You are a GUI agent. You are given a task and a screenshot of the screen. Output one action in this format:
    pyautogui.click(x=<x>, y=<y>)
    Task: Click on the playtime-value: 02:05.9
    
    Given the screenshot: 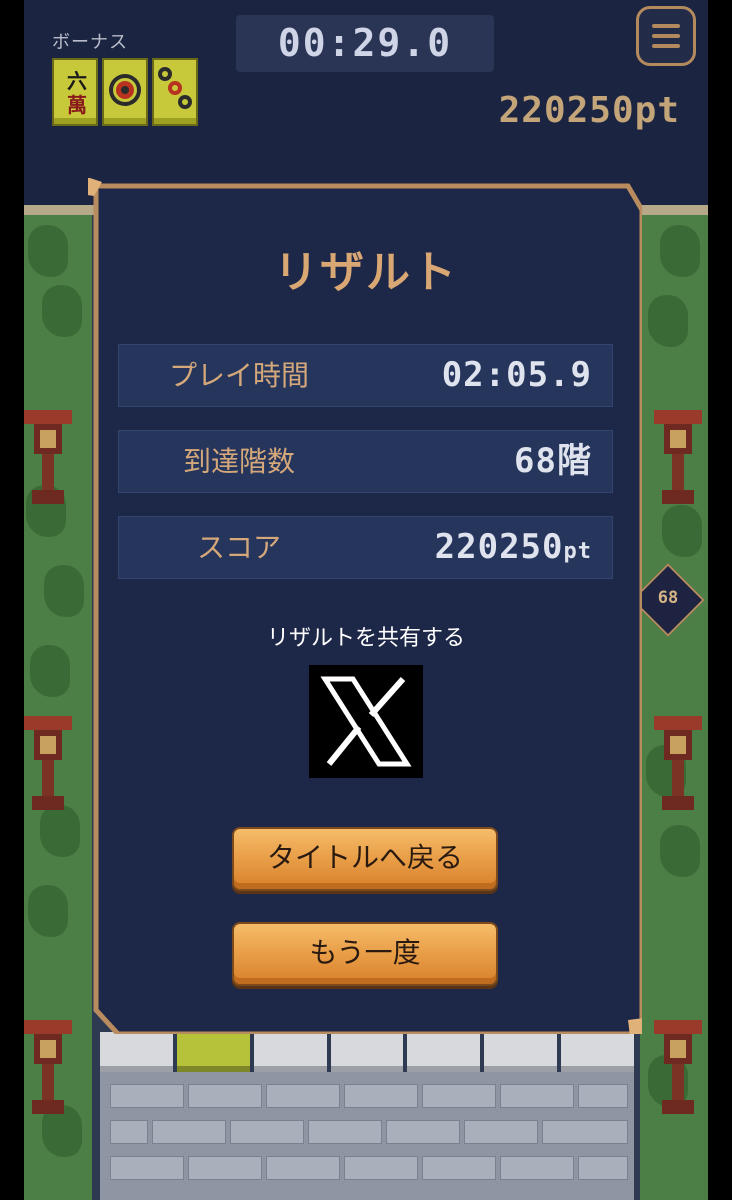 What is the action you would take?
    pyautogui.click(x=516, y=375)
    